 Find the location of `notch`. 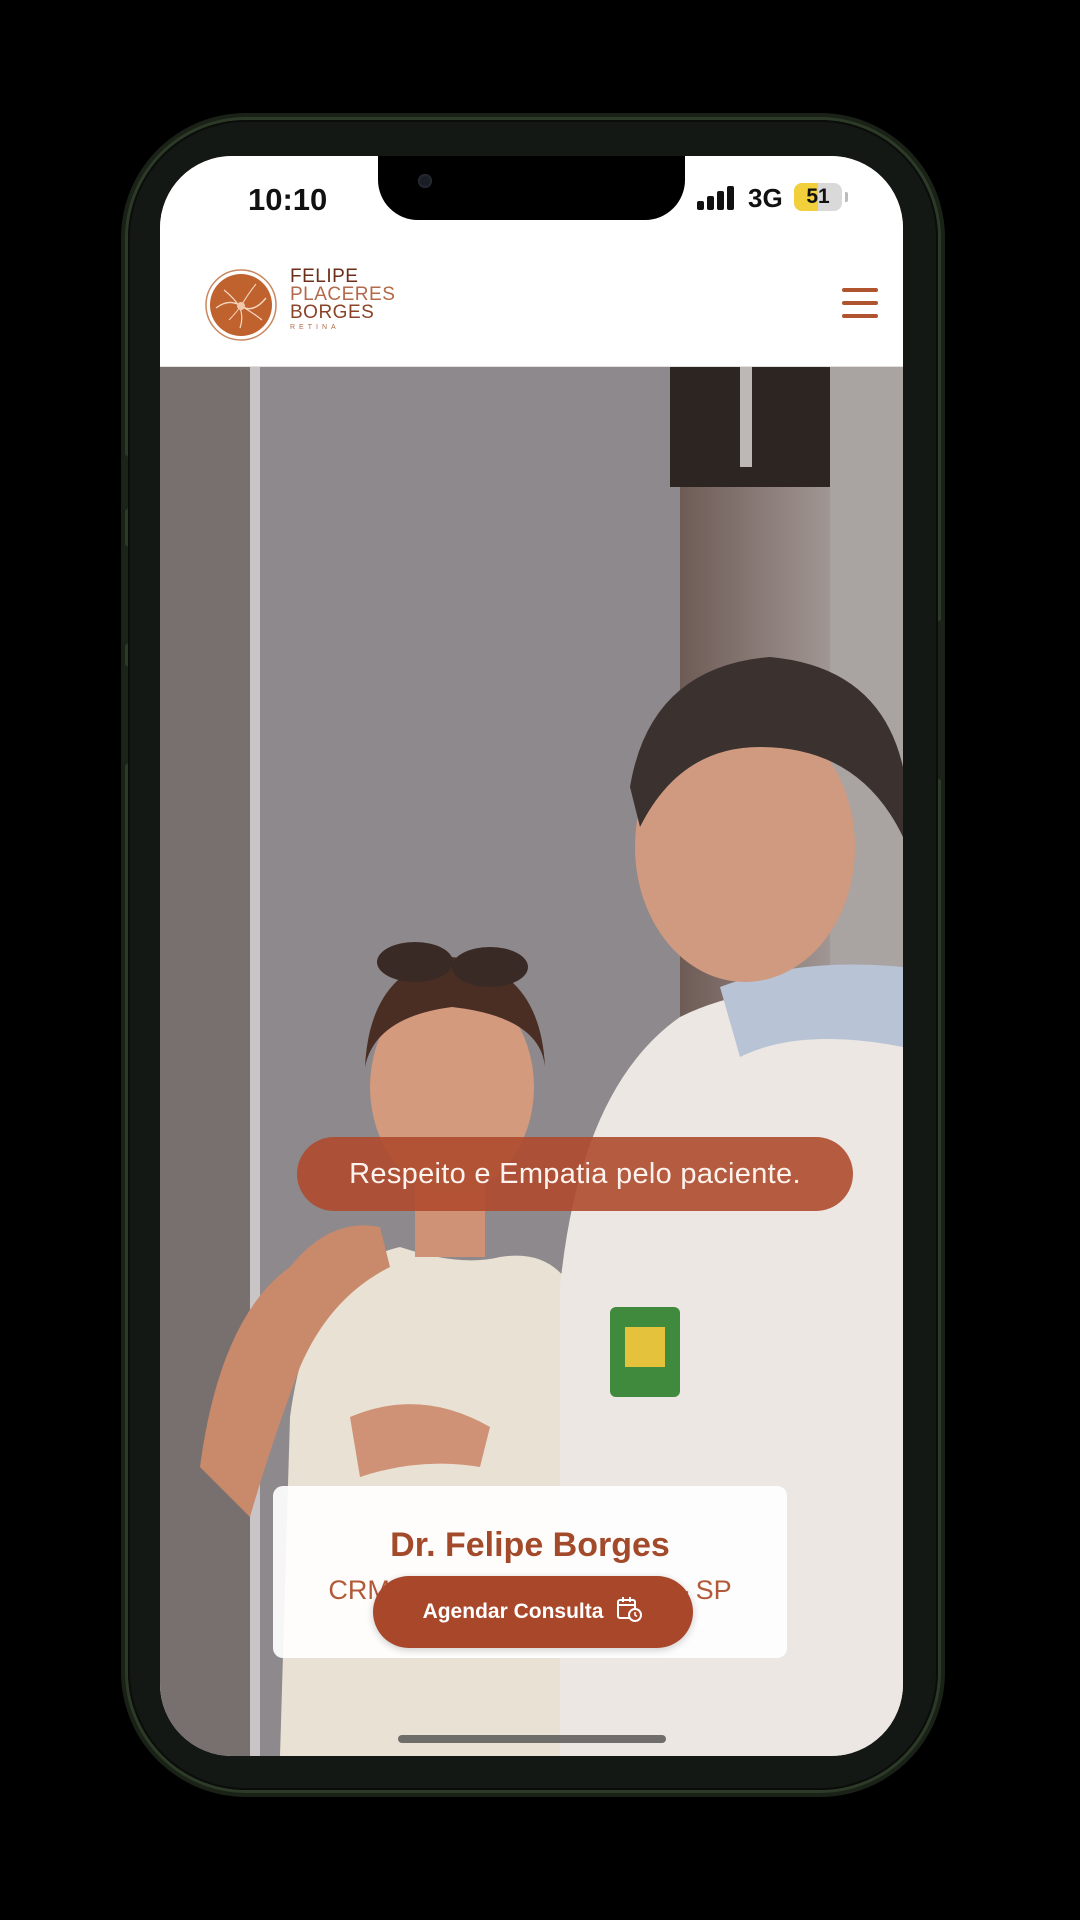

notch is located at coordinates (531, 188).